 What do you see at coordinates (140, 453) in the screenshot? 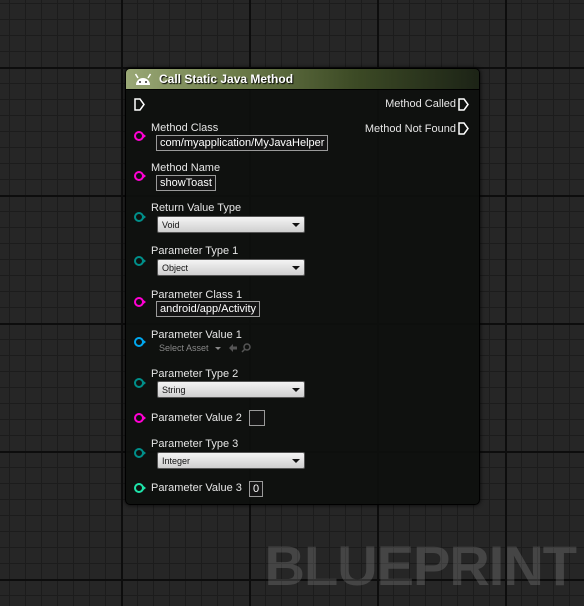
I see `parameter-type-3-pin` at bounding box center [140, 453].